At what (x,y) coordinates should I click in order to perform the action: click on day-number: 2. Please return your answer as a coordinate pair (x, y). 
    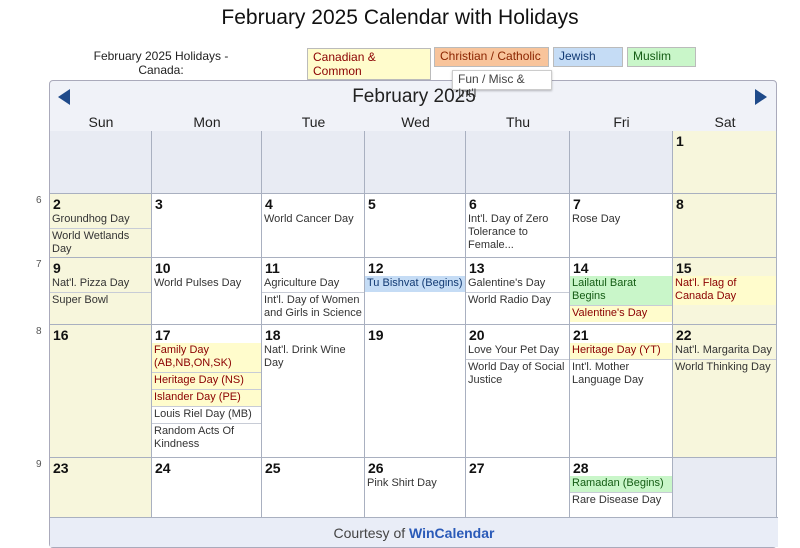
    Looking at the image, I should click on (57, 204).